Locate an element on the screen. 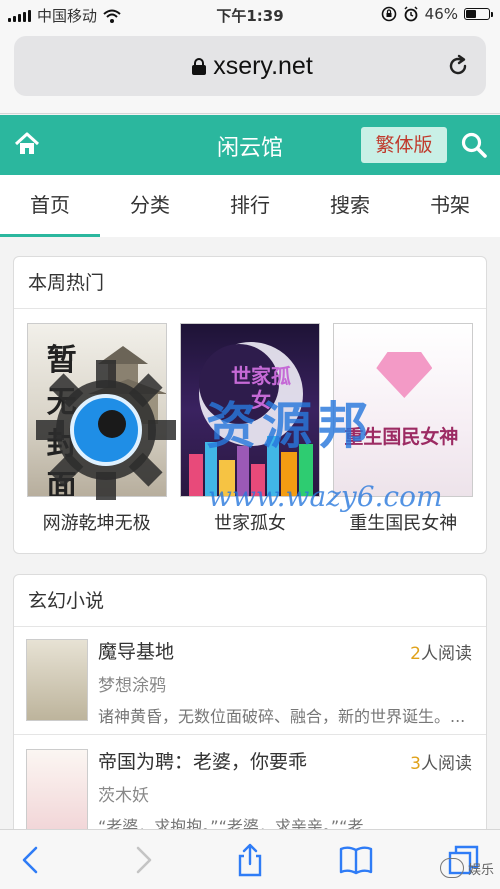  browser-address-area: xsery.net is located at coordinates (250, 72).